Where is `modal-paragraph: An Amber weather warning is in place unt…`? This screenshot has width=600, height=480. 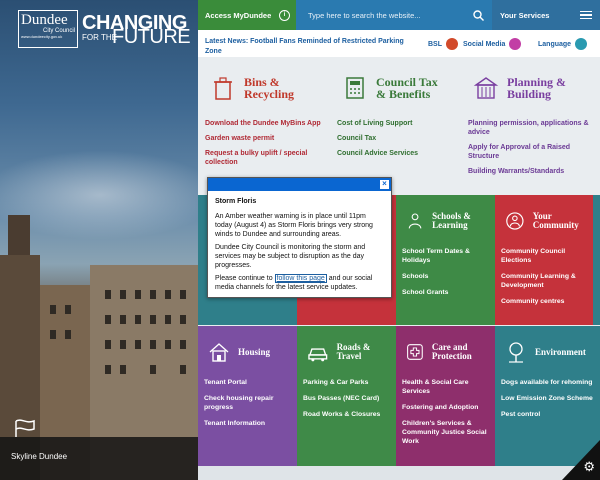
modal-paragraph: An Amber weather warning is in place unt… is located at coordinates (294, 225).